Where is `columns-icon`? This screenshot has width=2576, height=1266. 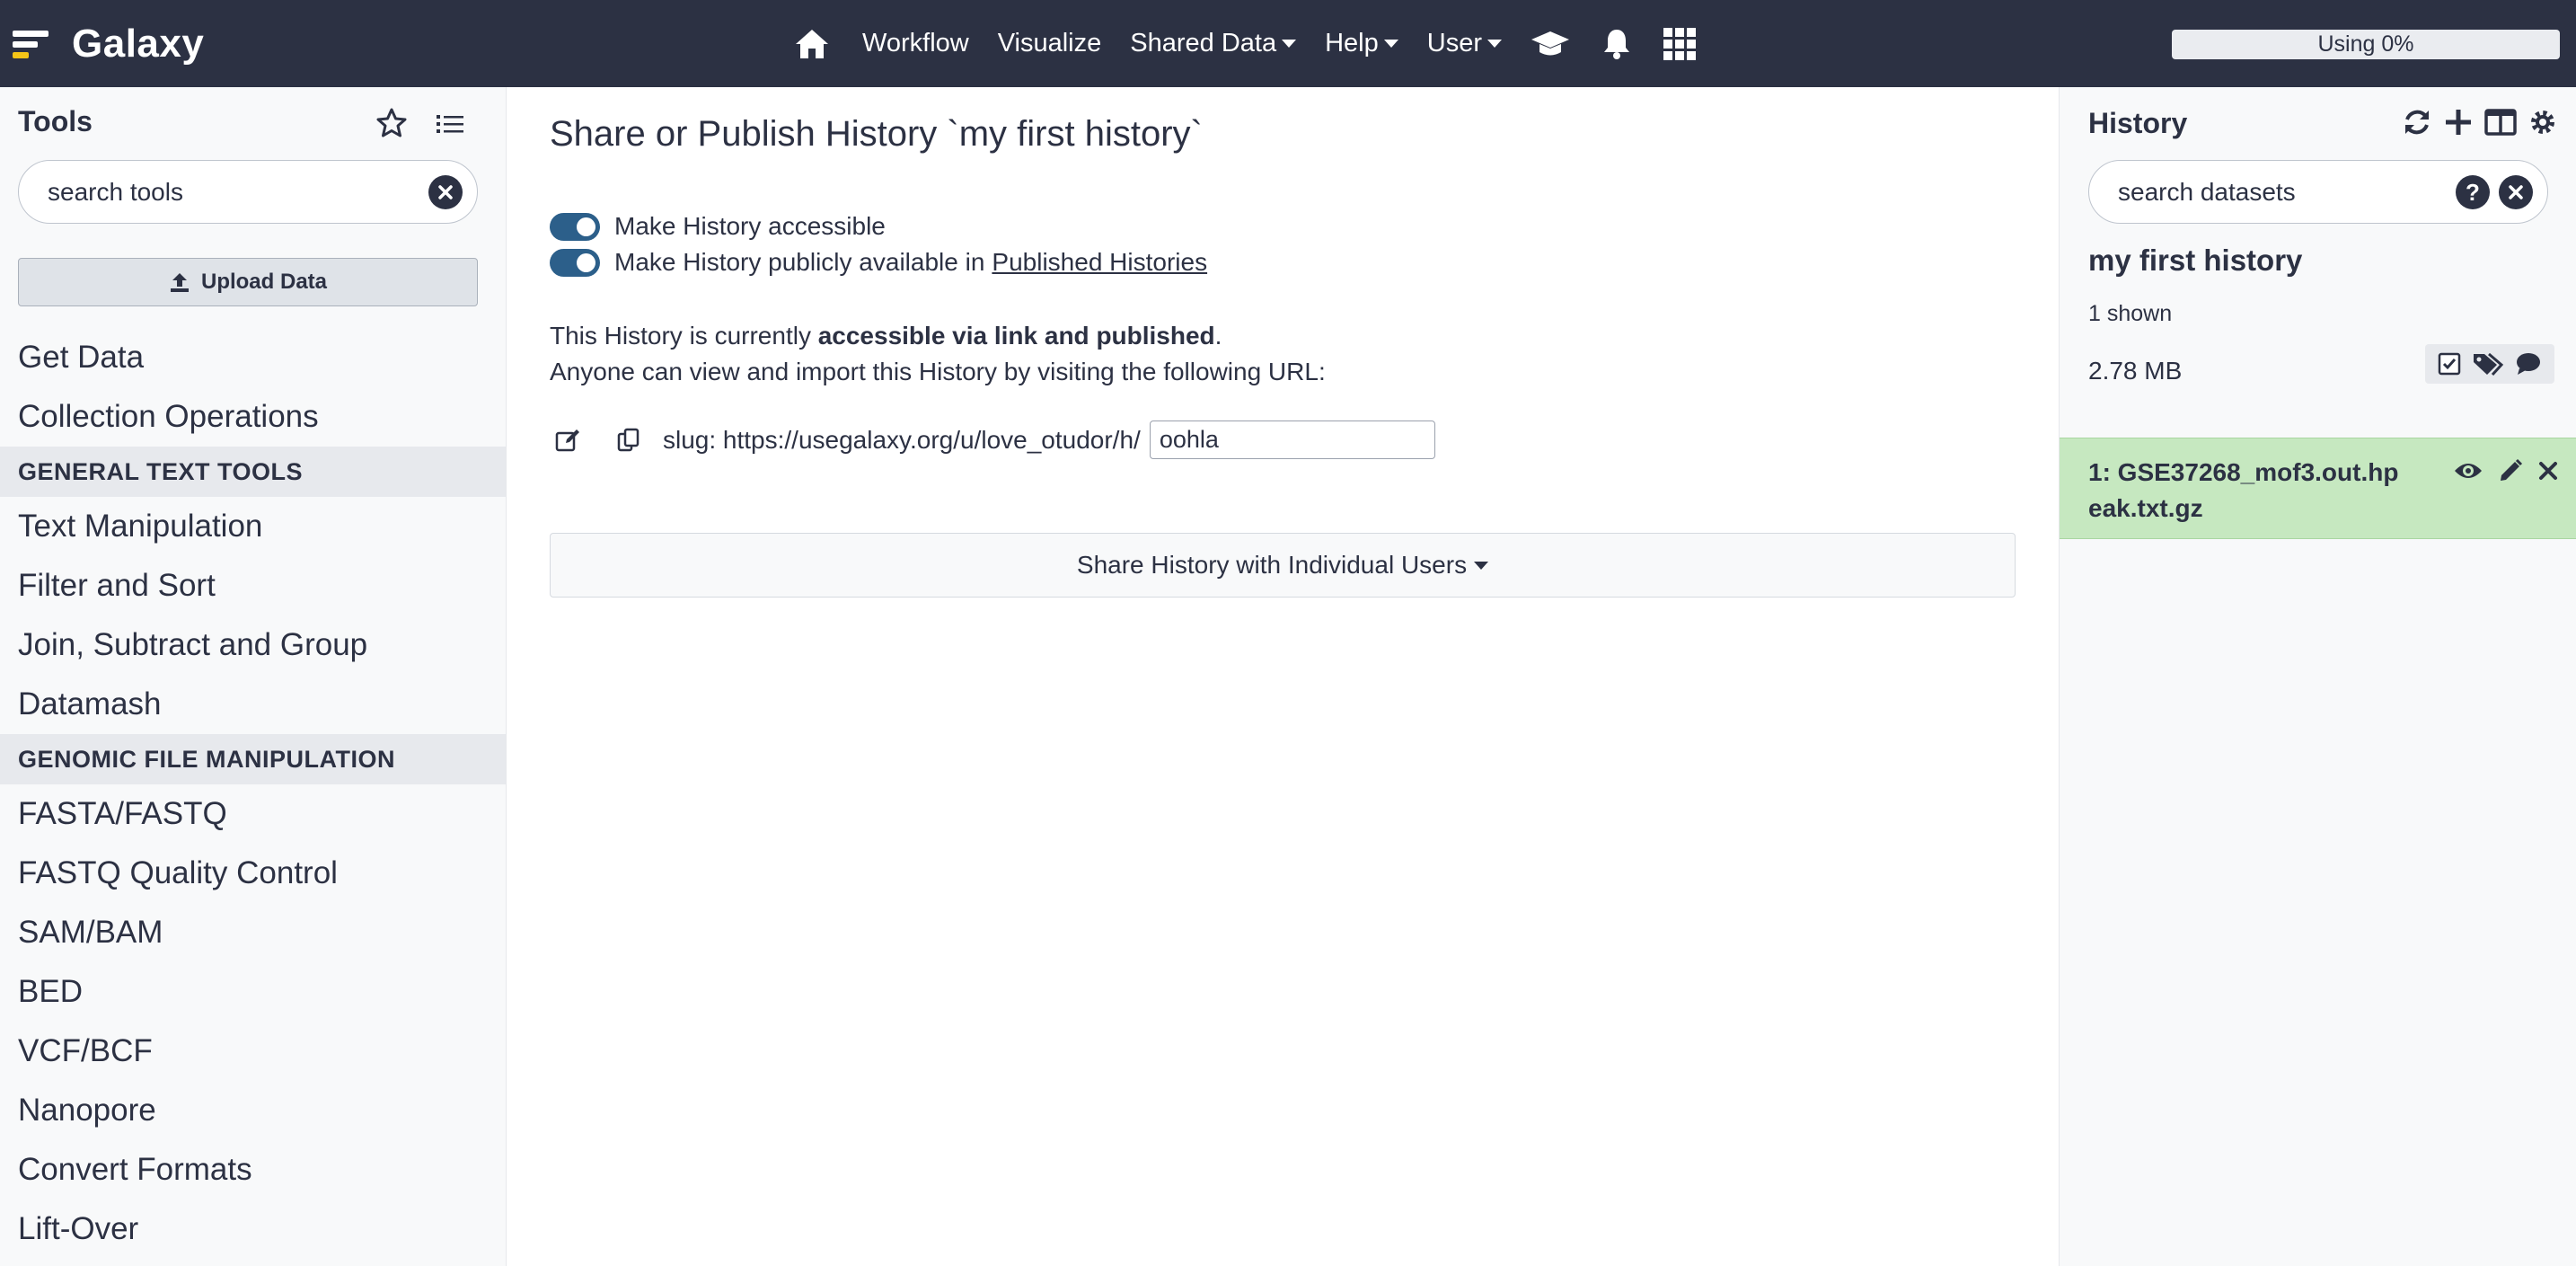 columns-icon is located at coordinates (2500, 122).